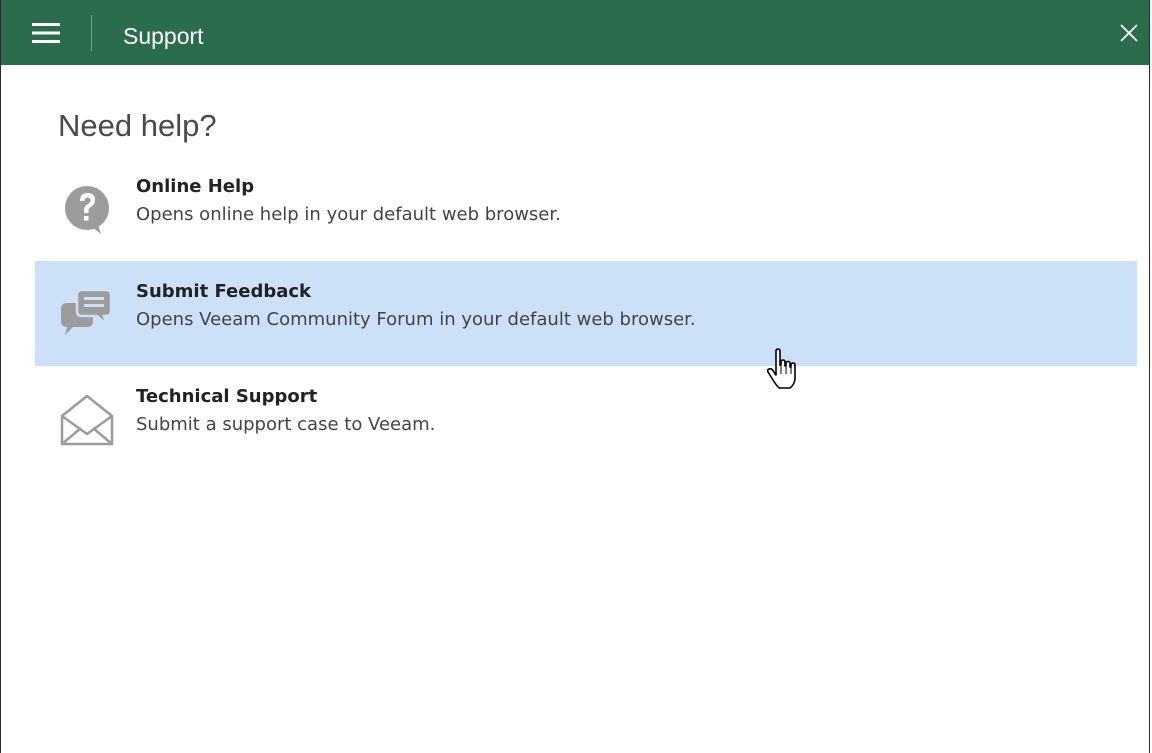 The height and width of the screenshot is (753, 1152). Describe the element at coordinates (286, 424) in the screenshot. I see `technical-support-description: Submit a support case to Veeam.` at that location.